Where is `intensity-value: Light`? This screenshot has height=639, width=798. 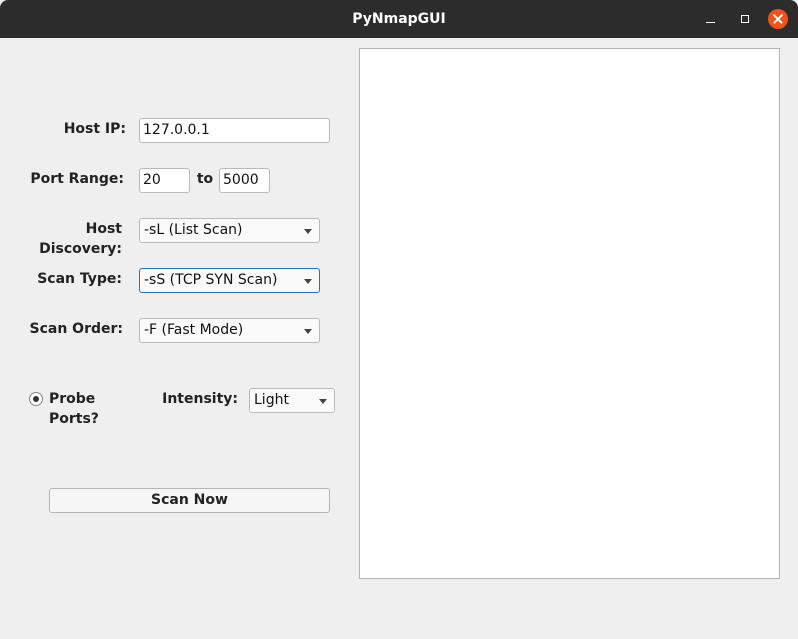 intensity-value: Light is located at coordinates (271, 400).